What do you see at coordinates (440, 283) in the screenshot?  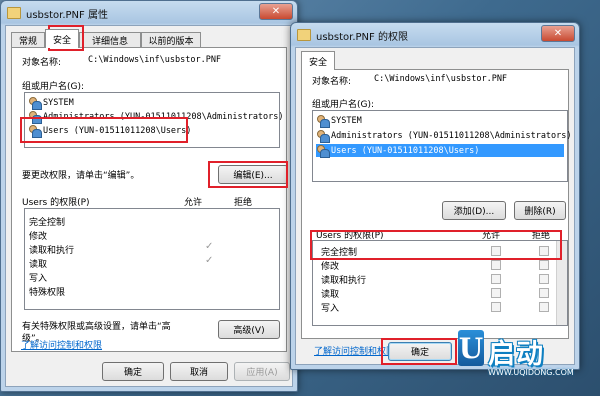 I see `perm-permissions-list: 完全控制 修改 读取和执行 读取 写入` at bounding box center [440, 283].